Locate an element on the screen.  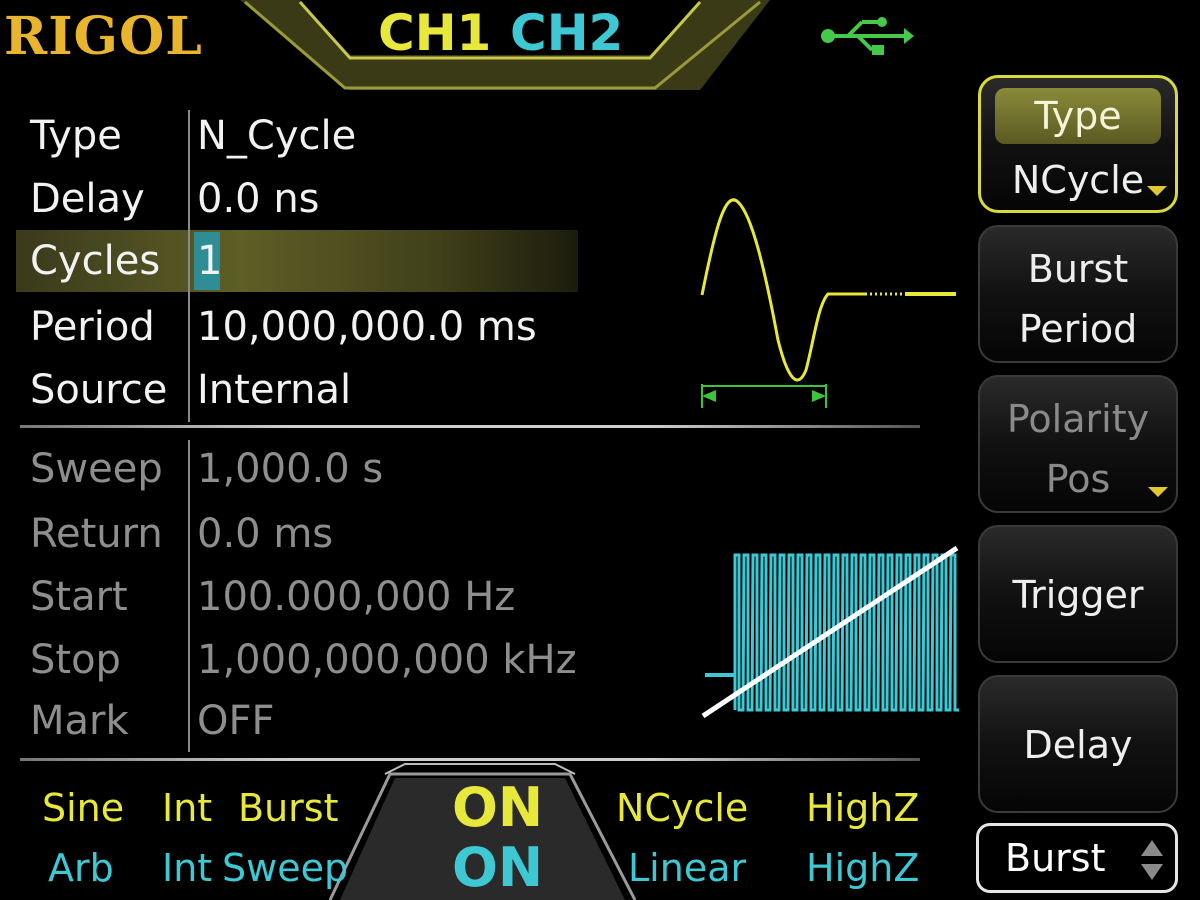
param-label: Source is located at coordinates (99, 390).